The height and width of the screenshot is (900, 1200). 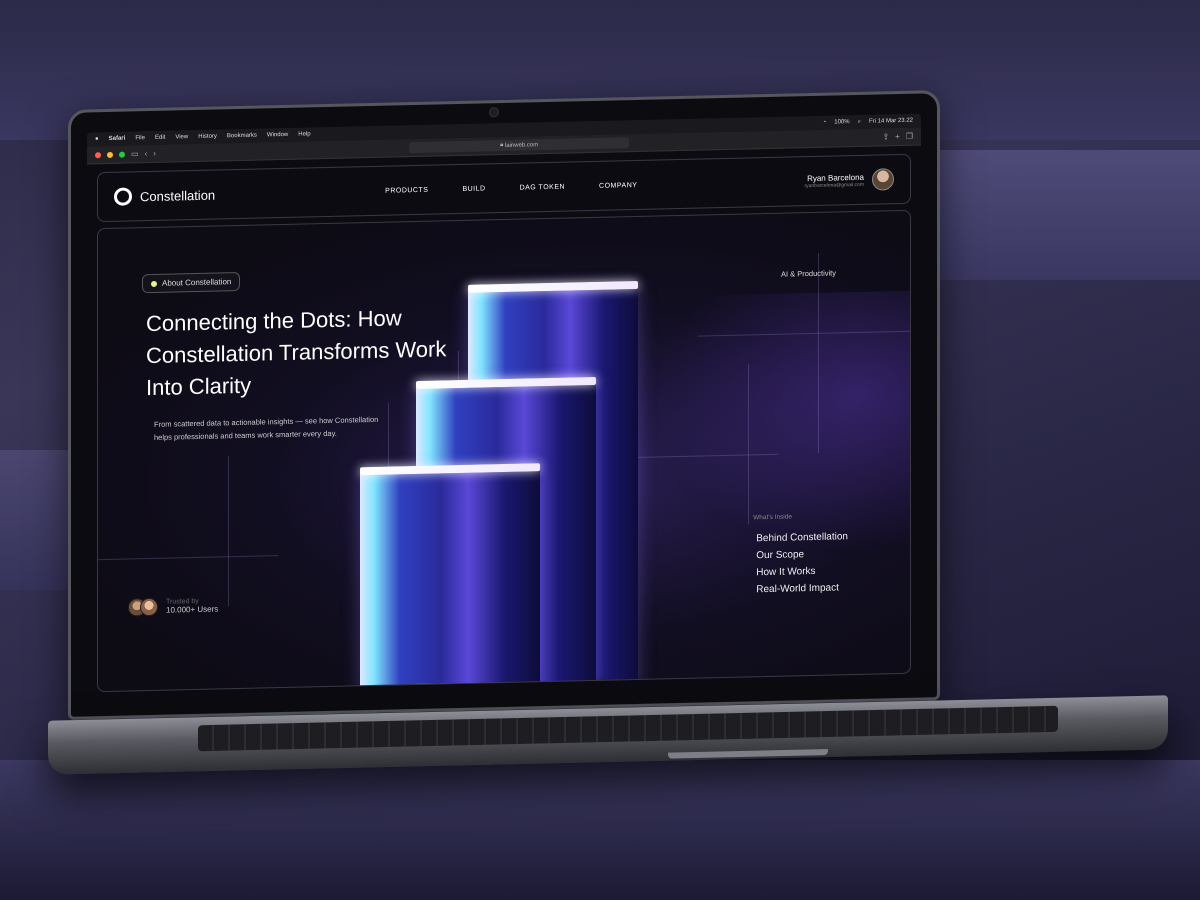 What do you see at coordinates (97, 139) in the screenshot?
I see `apple-icon: ●` at bounding box center [97, 139].